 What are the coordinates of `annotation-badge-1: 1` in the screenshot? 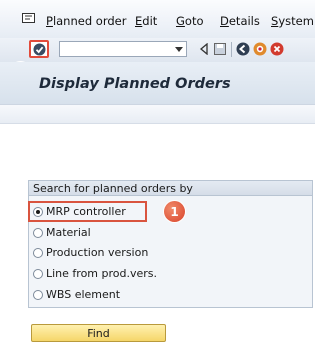 It's located at (174, 211).